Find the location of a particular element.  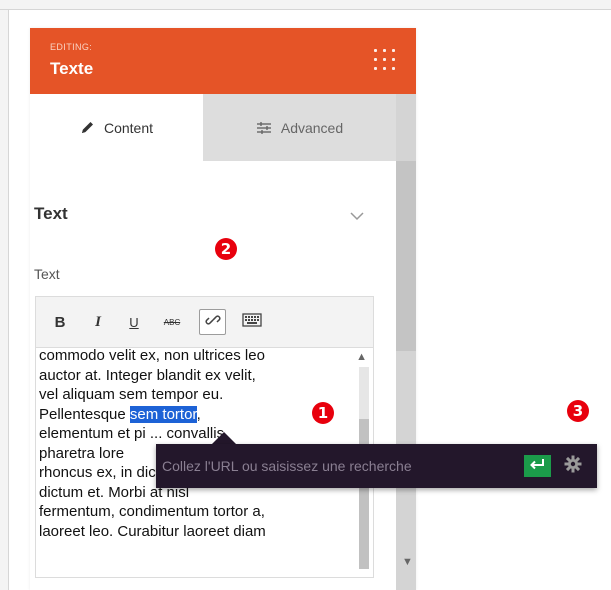

gear-icon is located at coordinates (573, 466).